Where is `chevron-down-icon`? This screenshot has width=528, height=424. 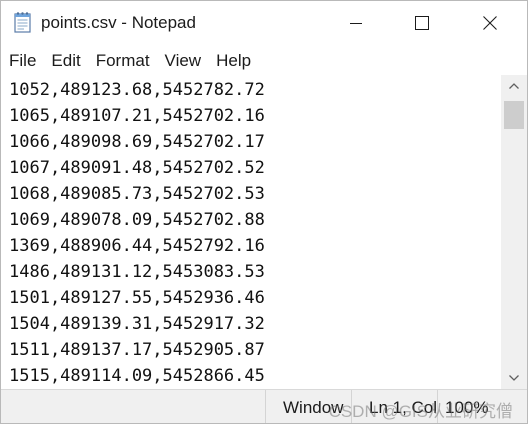
chevron-down-icon is located at coordinates (514, 378).